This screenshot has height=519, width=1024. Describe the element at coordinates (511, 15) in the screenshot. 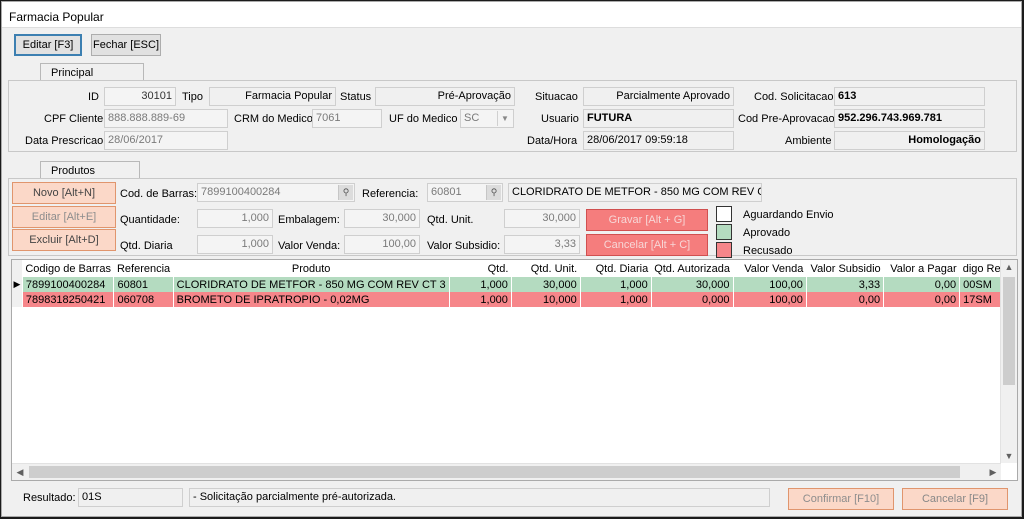

I see `title-bar: Farmacia Popular` at that location.